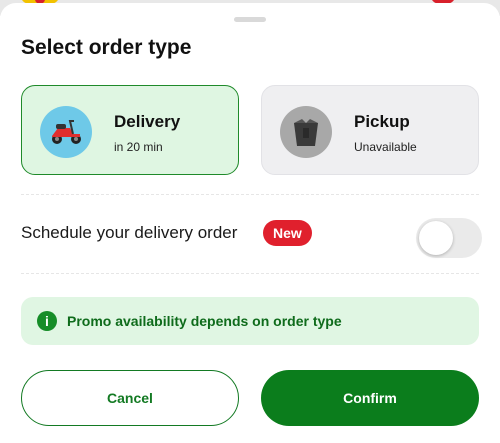 The height and width of the screenshot is (443, 500). I want to click on cancel-button: Cancel, so click(130, 398).